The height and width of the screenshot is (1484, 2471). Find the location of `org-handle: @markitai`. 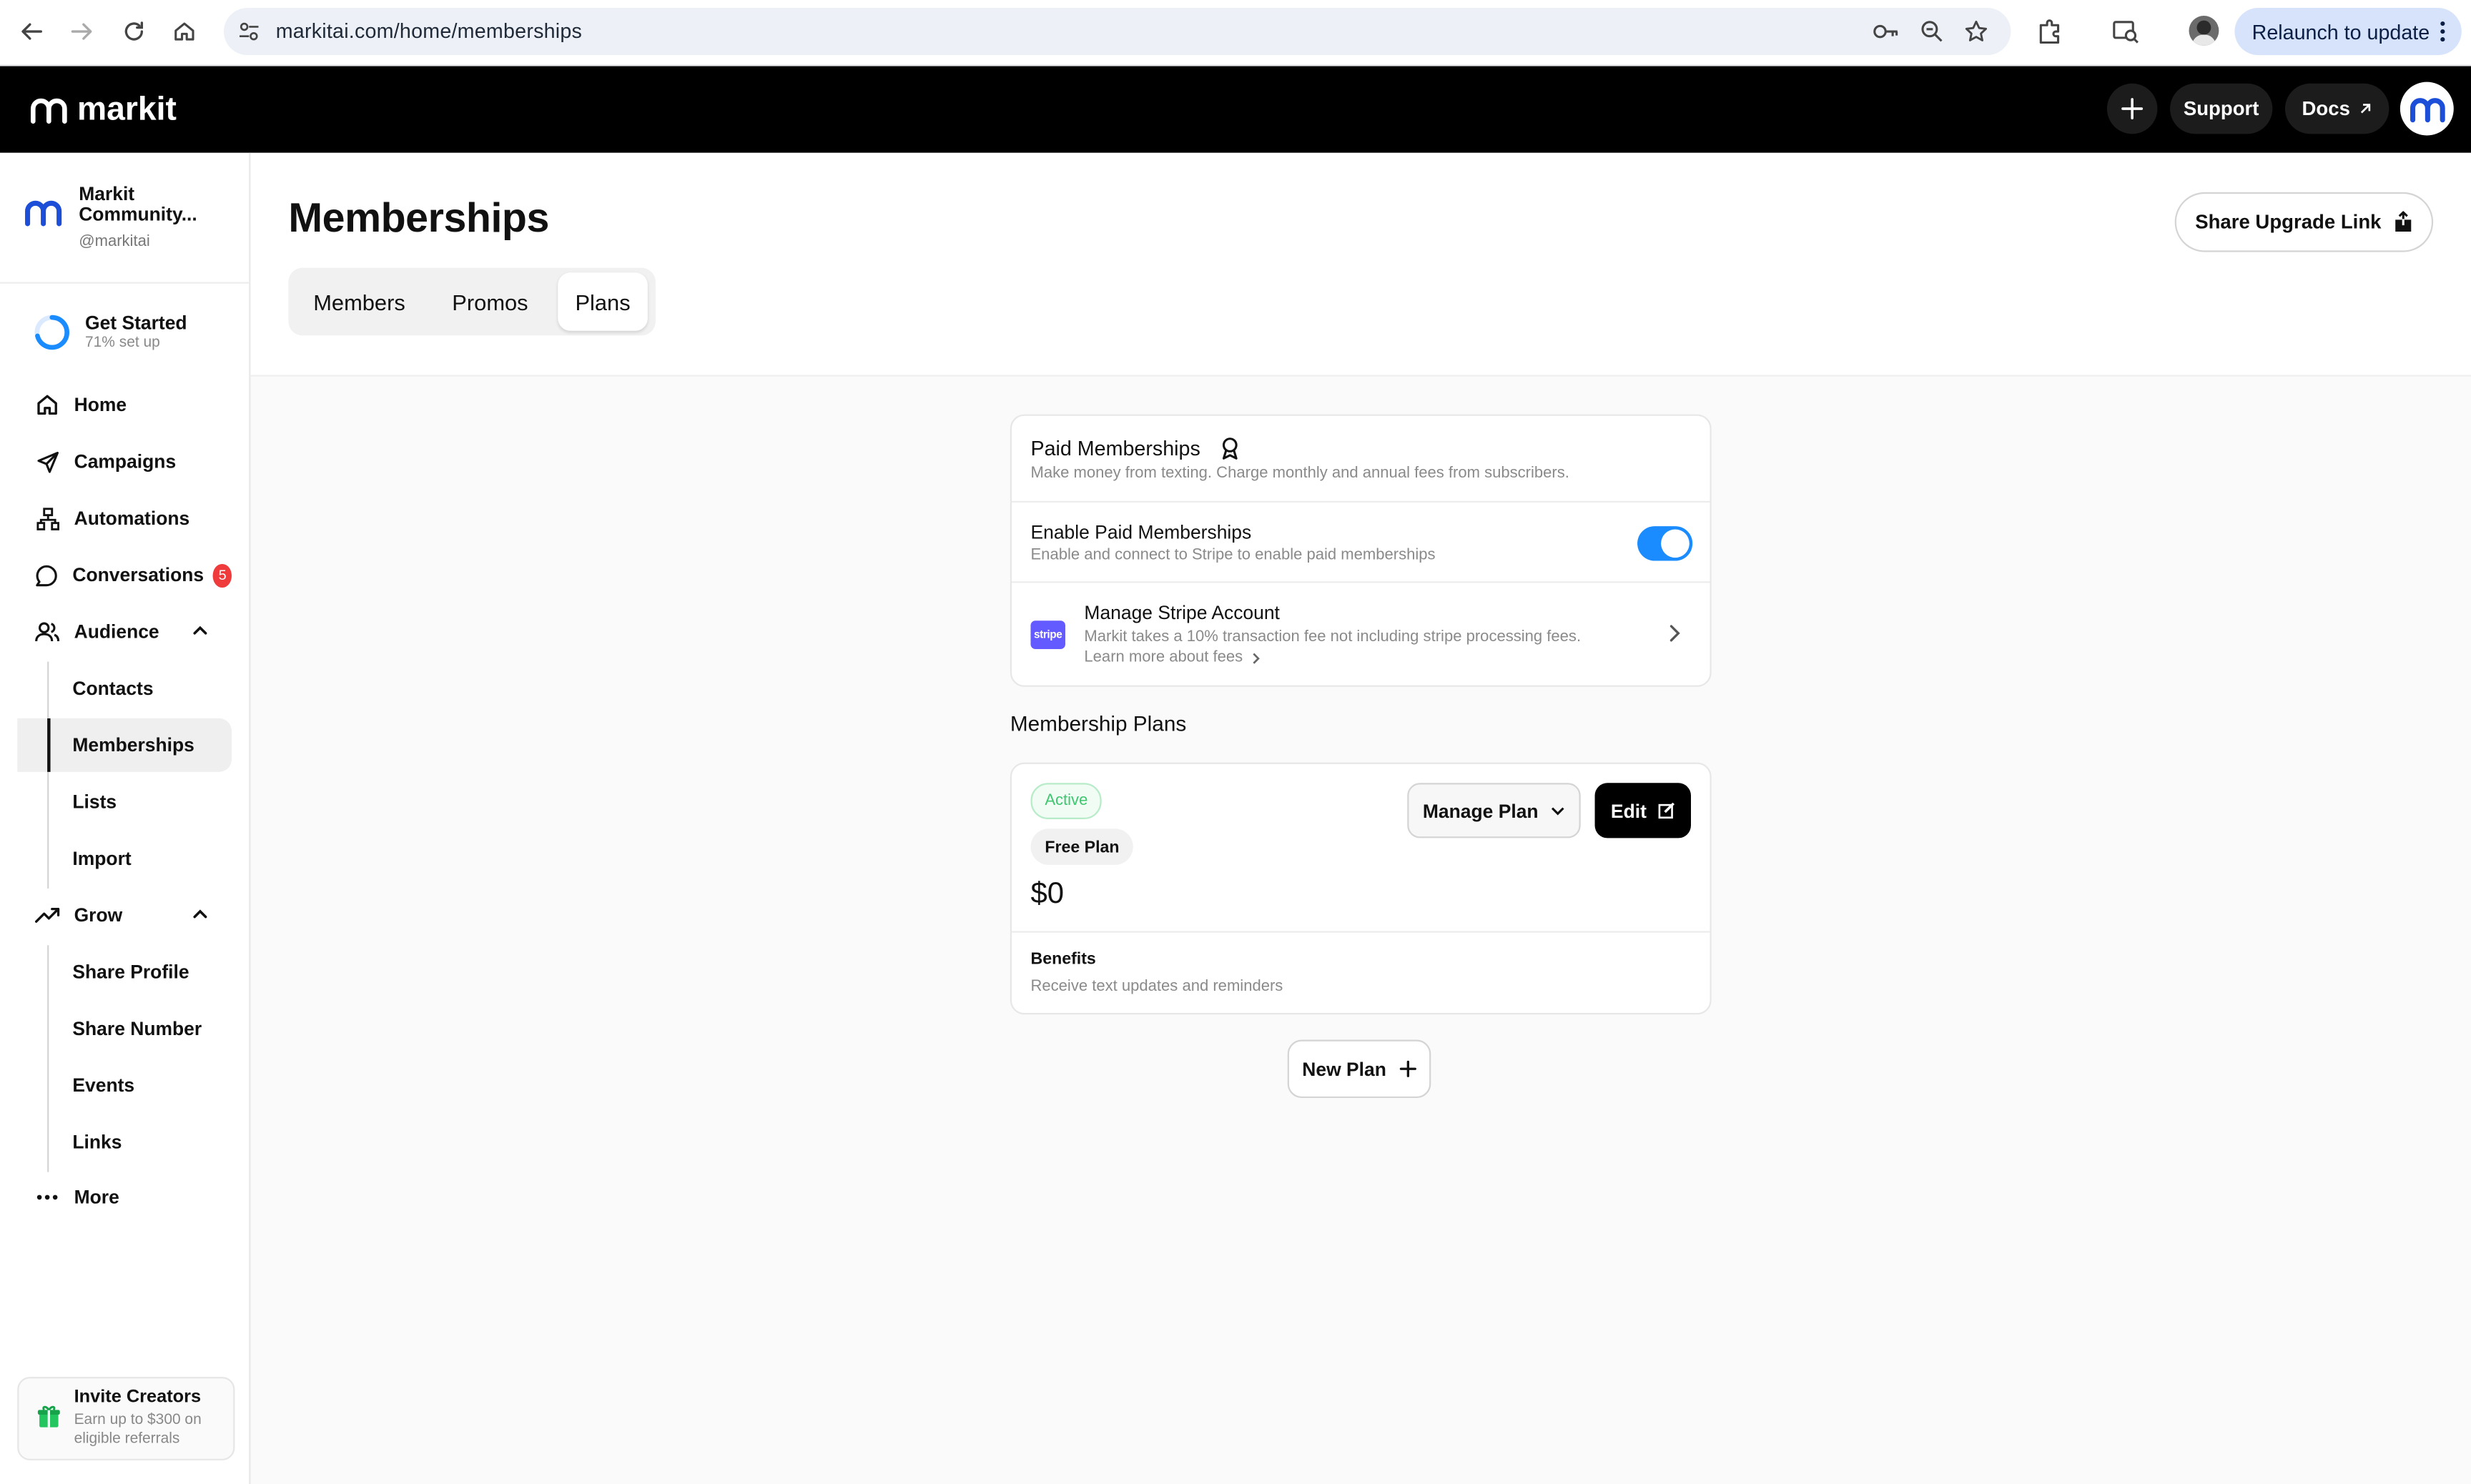

org-handle: @markitai is located at coordinates (114, 242).